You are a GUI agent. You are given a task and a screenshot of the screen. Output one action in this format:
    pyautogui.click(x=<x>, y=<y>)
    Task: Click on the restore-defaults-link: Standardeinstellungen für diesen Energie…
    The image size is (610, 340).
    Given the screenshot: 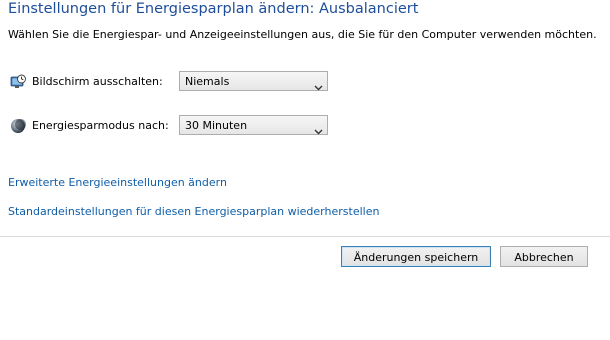 What is the action you would take?
    pyautogui.click(x=193, y=211)
    